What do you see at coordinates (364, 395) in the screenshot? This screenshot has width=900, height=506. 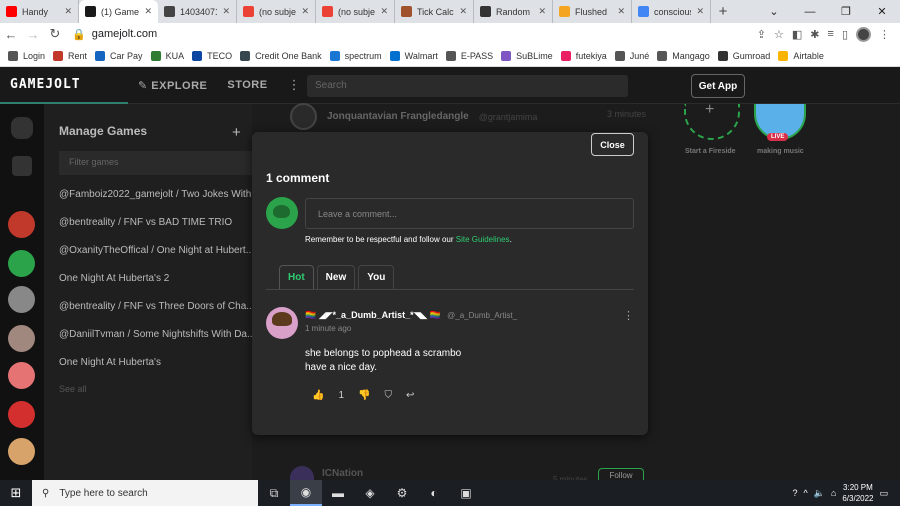 I see `dislike-icon: 👎` at bounding box center [364, 395].